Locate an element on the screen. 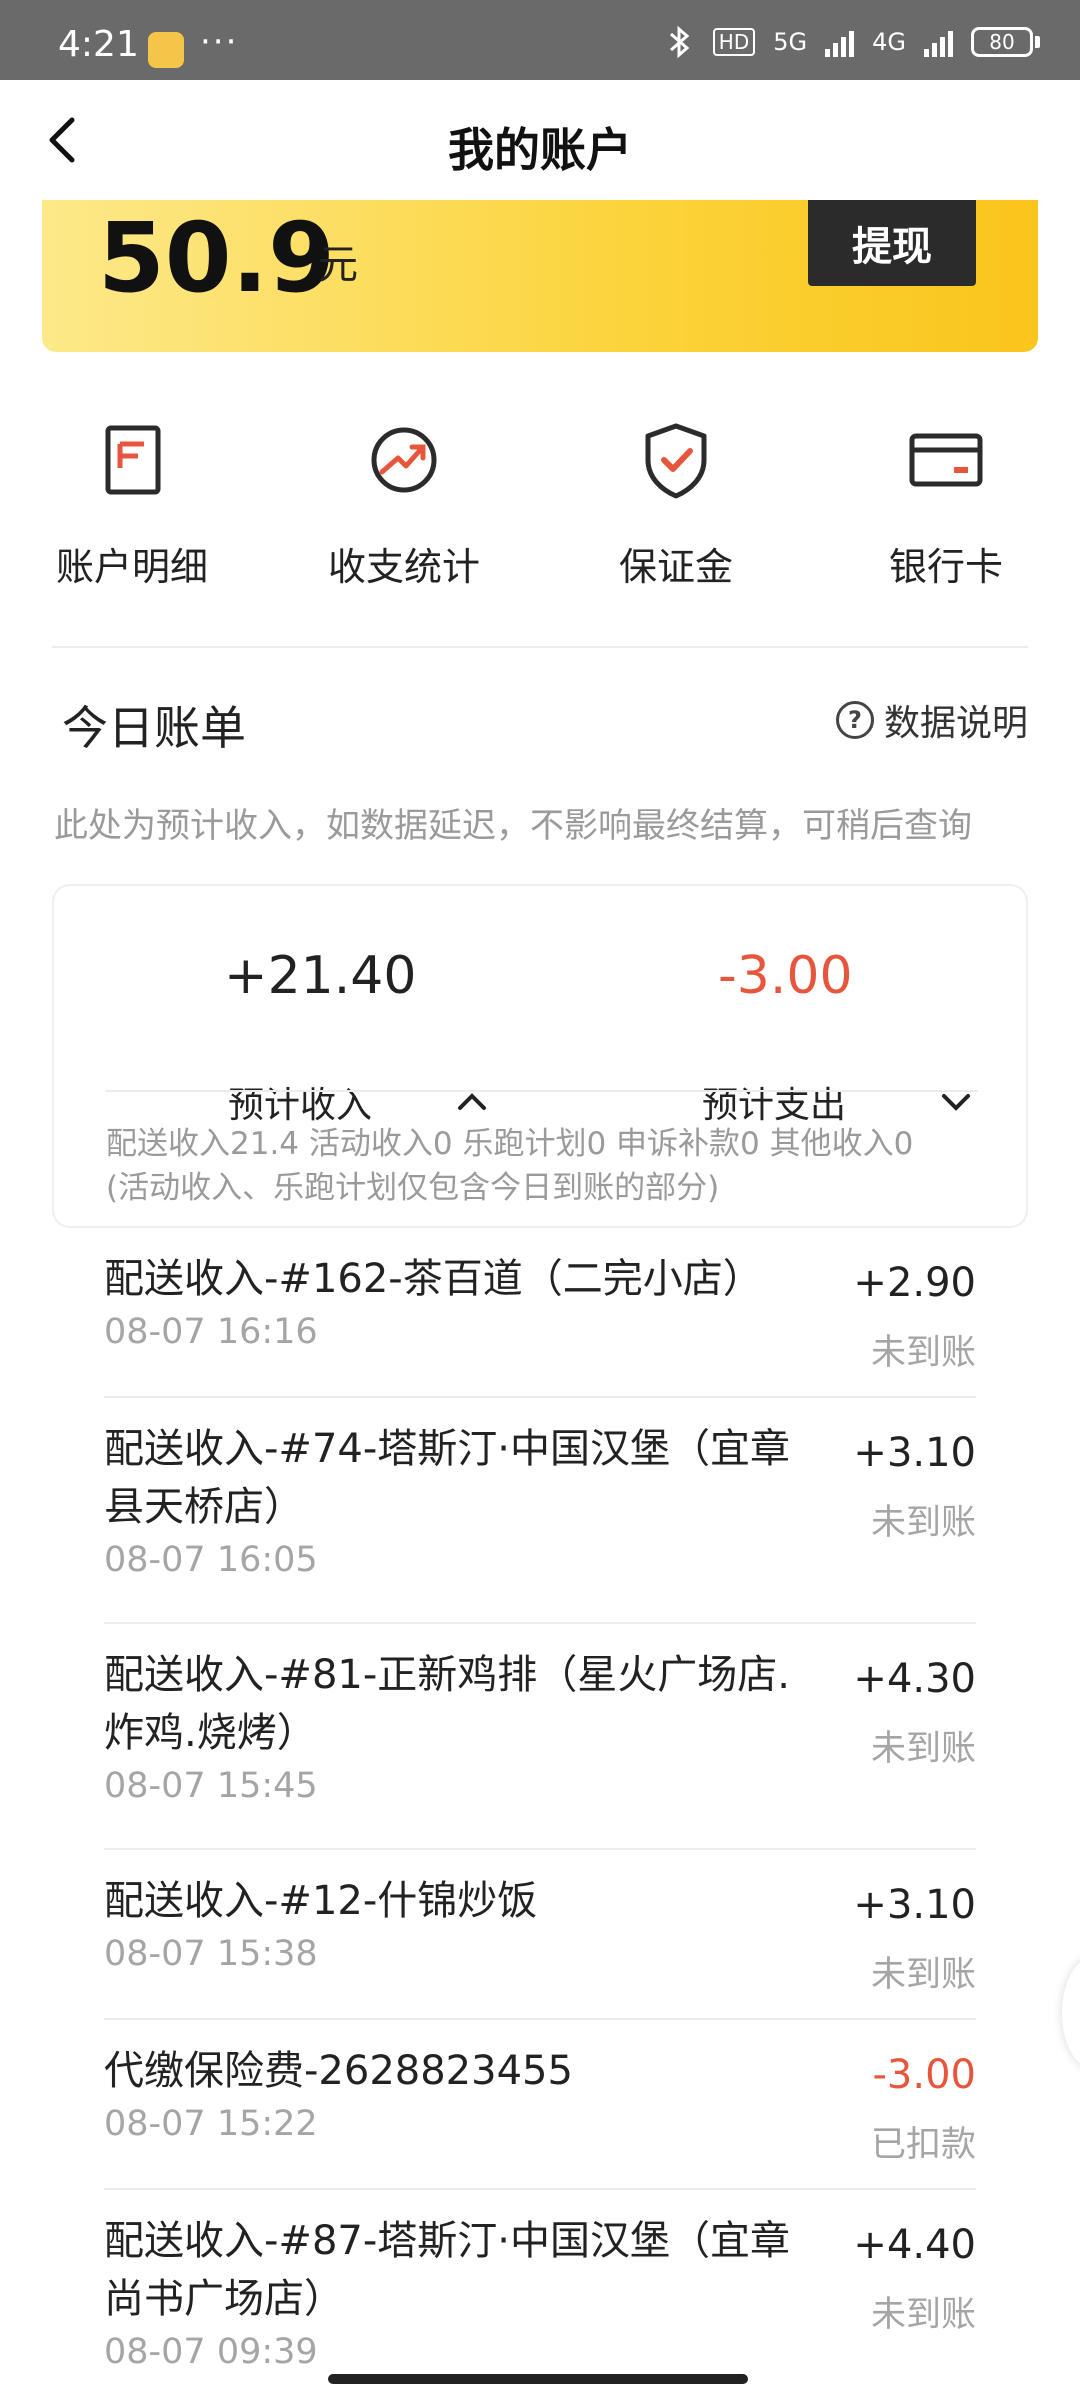  hd-voice-icon: HD is located at coordinates (734, 42).